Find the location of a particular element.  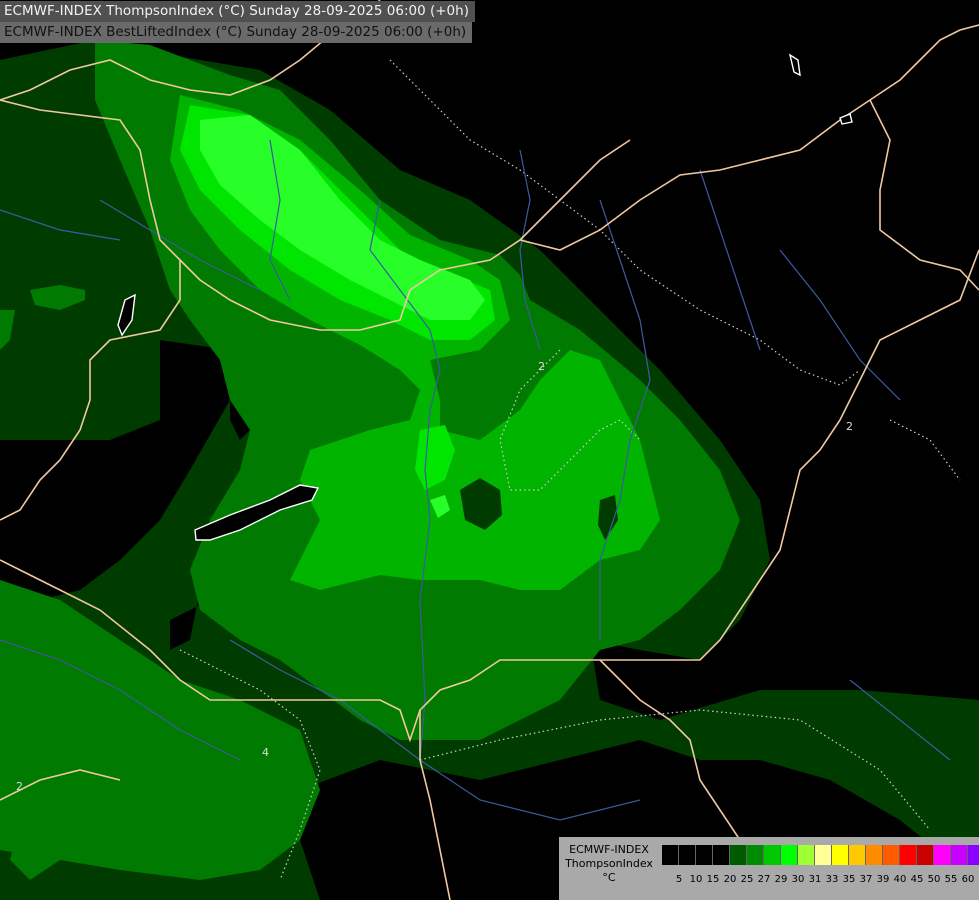

legend-tick-label: 25 is located at coordinates (747, 879).